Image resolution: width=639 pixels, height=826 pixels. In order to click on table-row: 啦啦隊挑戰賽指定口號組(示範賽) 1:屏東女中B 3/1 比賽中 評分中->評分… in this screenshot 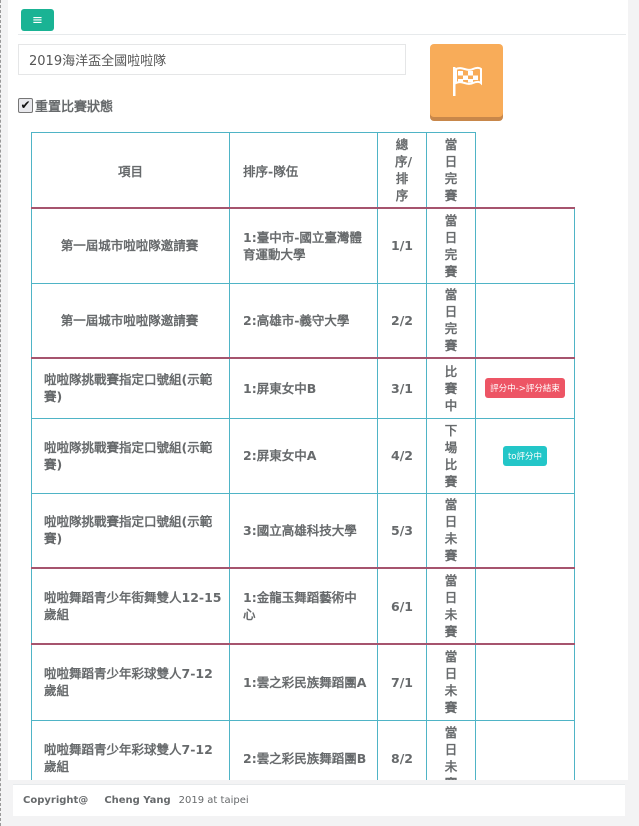, I will do `click(303, 388)`.